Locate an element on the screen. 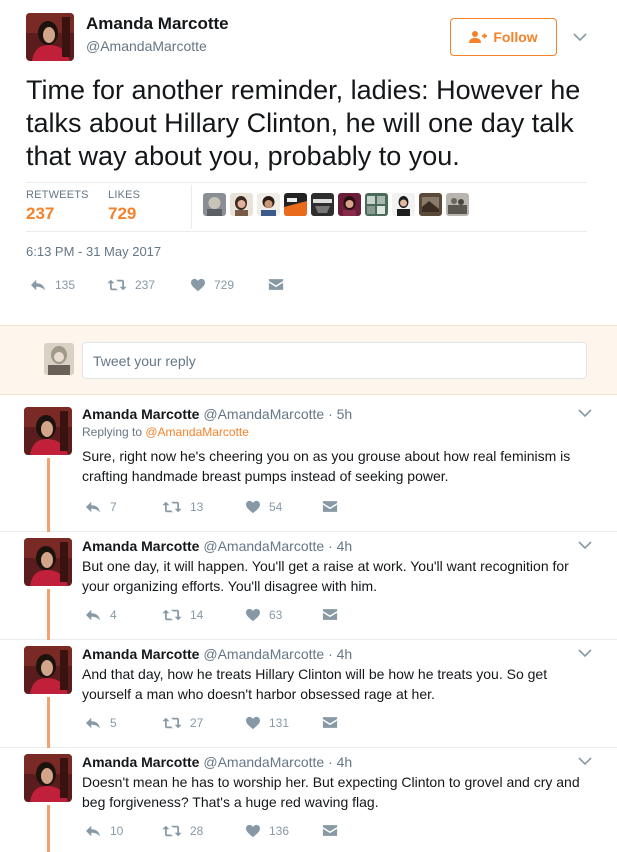 This screenshot has width=617, height=852. like-count: 729 is located at coordinates (224, 285).